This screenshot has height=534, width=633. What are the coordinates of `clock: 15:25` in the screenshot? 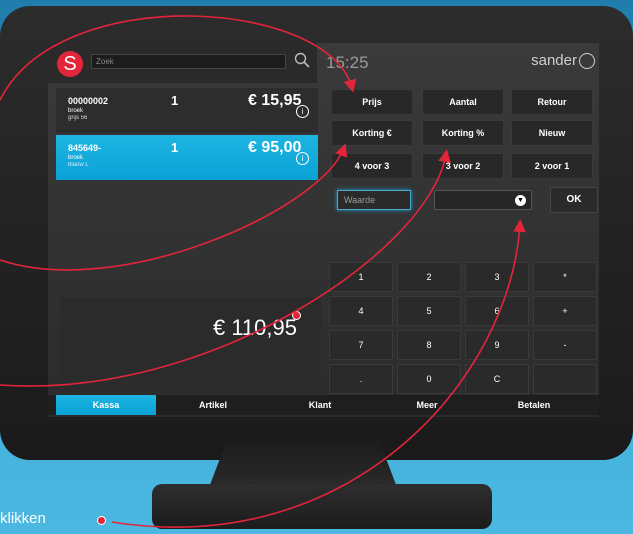 It's located at (347, 62).